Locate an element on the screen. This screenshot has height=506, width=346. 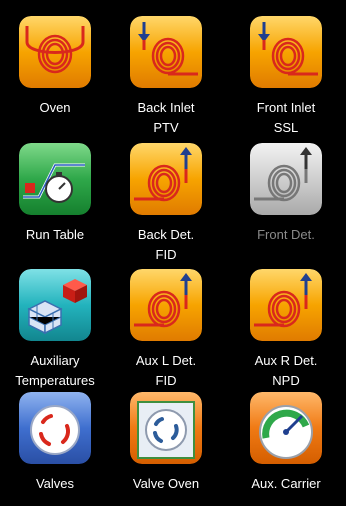
front-detector-tile: Front Det. is located at coordinates (286, 197).